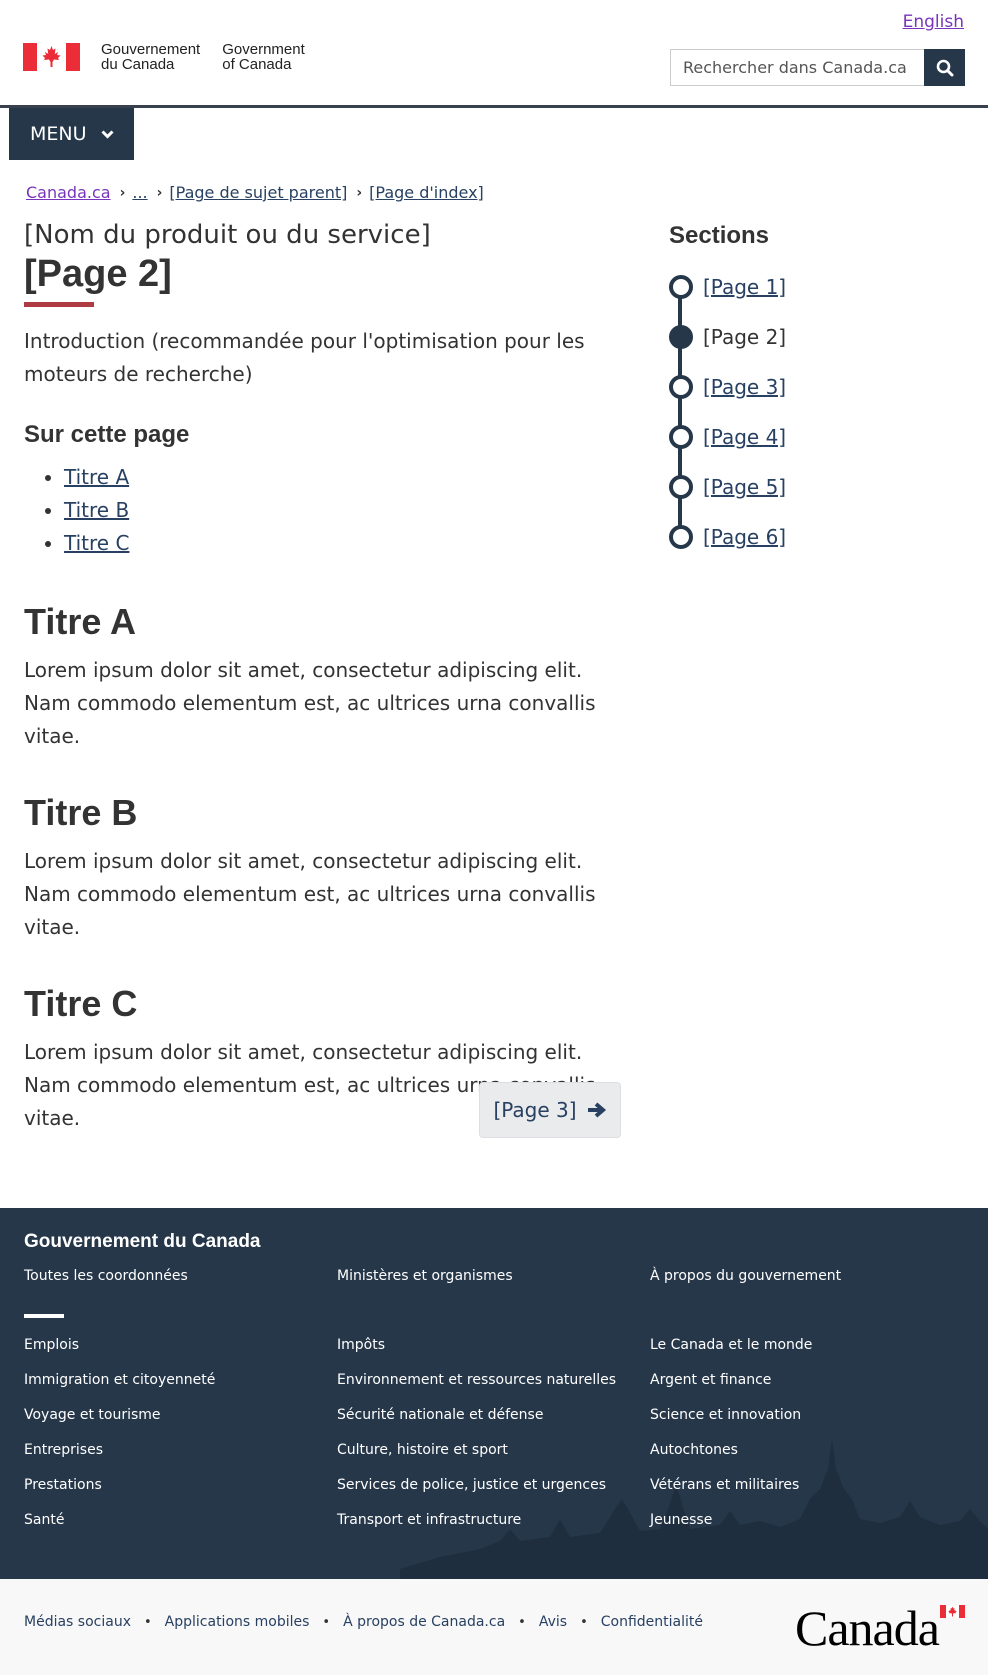 Image resolution: width=988 pixels, height=1675 pixels. What do you see at coordinates (263, 49) in the screenshot?
I see `brand-en-line1: Government` at bounding box center [263, 49].